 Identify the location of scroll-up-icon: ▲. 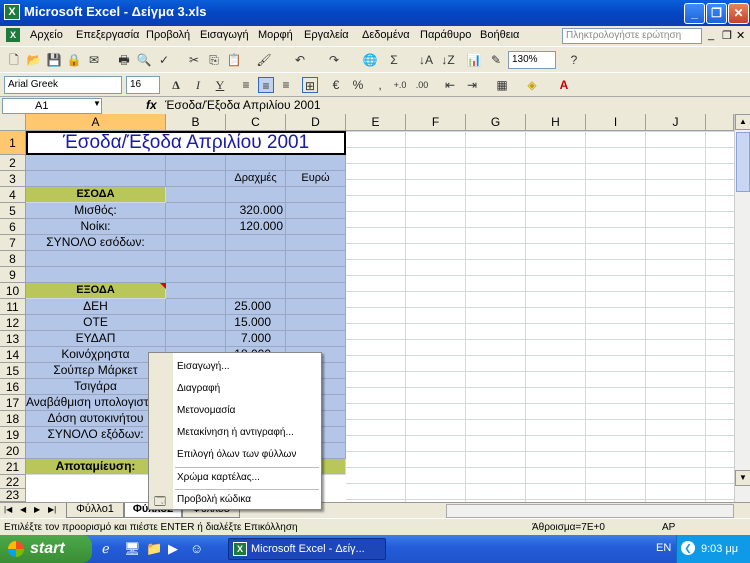
(742, 122).